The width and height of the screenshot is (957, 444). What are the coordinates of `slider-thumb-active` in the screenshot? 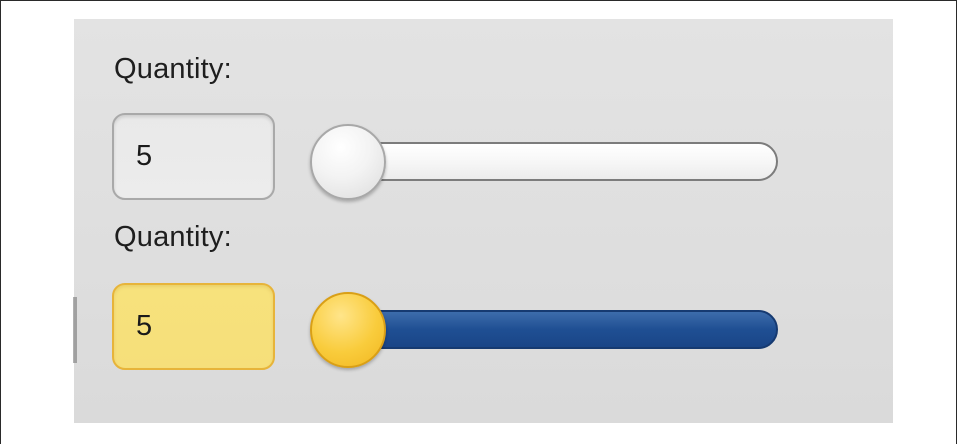 It's located at (348, 330).